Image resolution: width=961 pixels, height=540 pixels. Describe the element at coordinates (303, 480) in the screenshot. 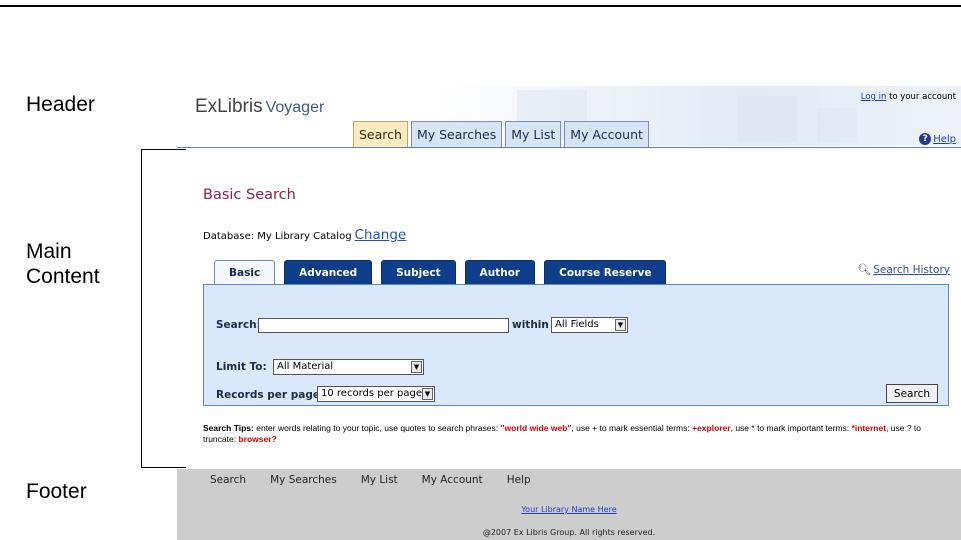

I see `footer-link-my-searches: My Searches` at that location.